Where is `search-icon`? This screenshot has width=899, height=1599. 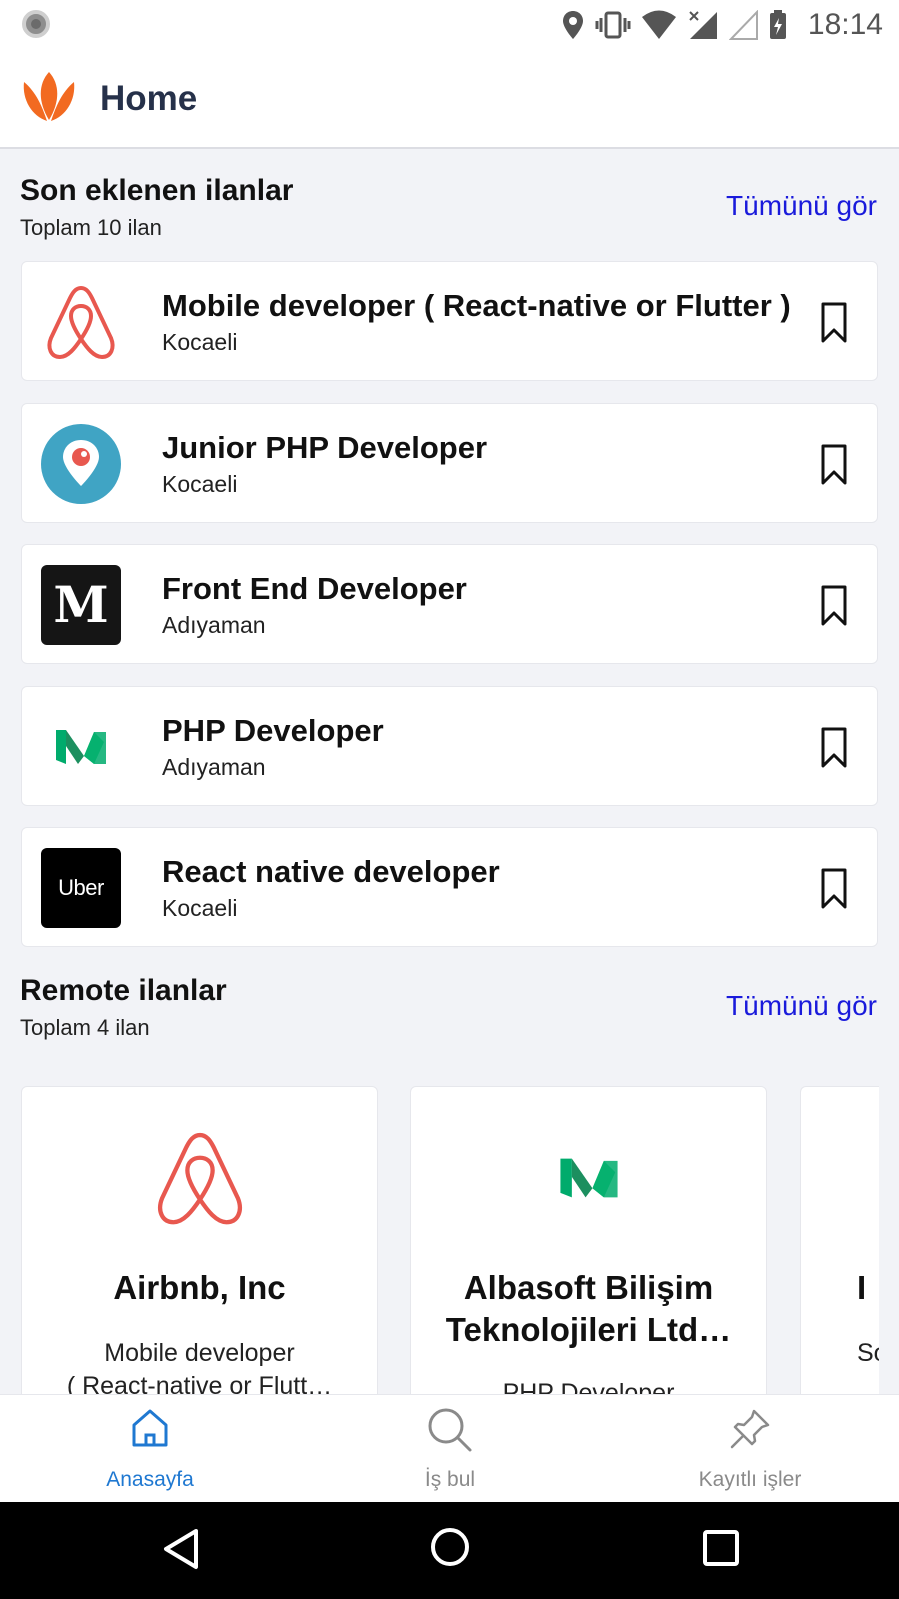 search-icon is located at coordinates (450, 1430).